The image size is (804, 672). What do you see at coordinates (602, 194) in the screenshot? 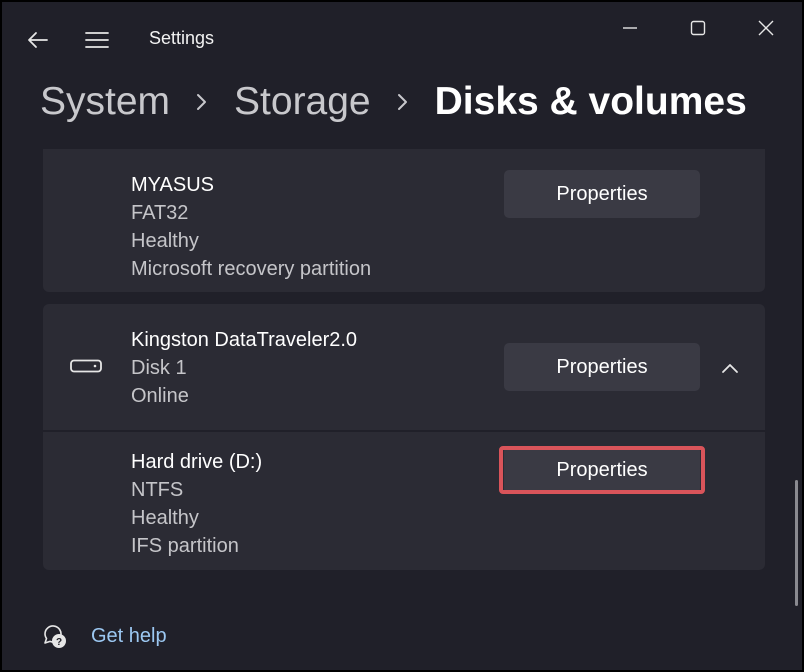
I see `properties-button-myasus: Properties` at bounding box center [602, 194].